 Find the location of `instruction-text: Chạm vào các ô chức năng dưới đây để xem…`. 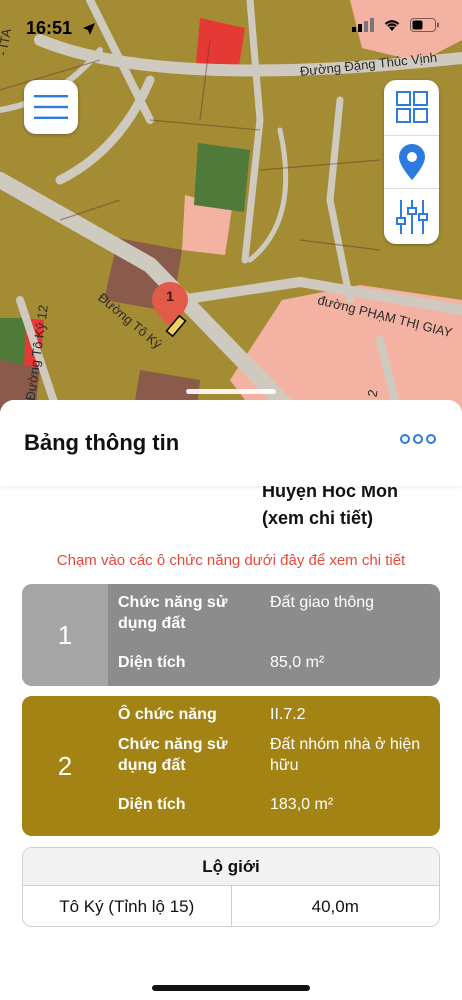

instruction-text: Chạm vào các ô chức năng dưới đây để xem… is located at coordinates (231, 560).